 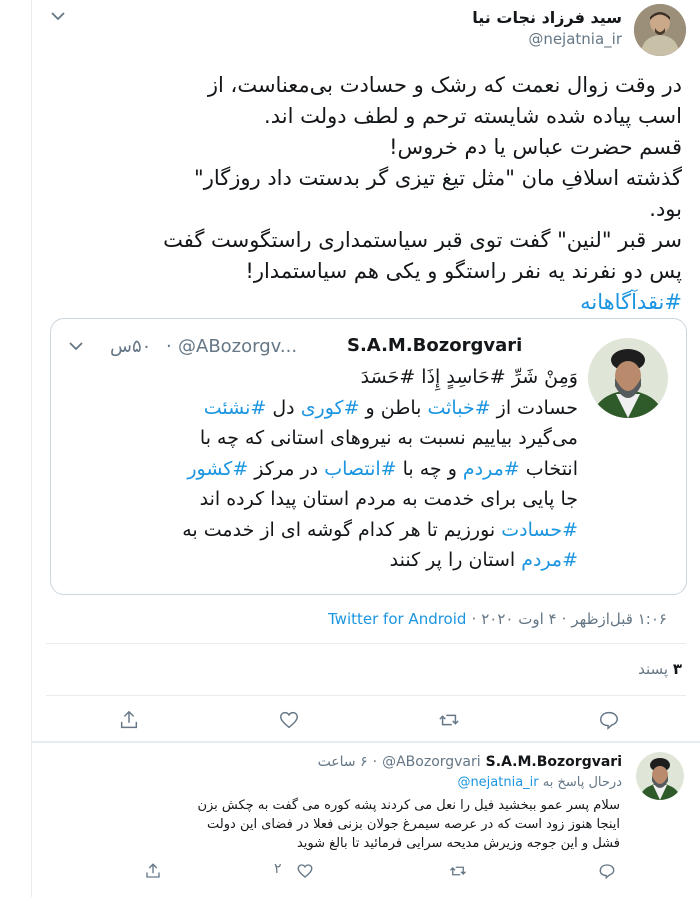 I want to click on quoted-line: حسادت از #خباثت باطن و #کوری دل #نشئت, so click(x=343, y=408).